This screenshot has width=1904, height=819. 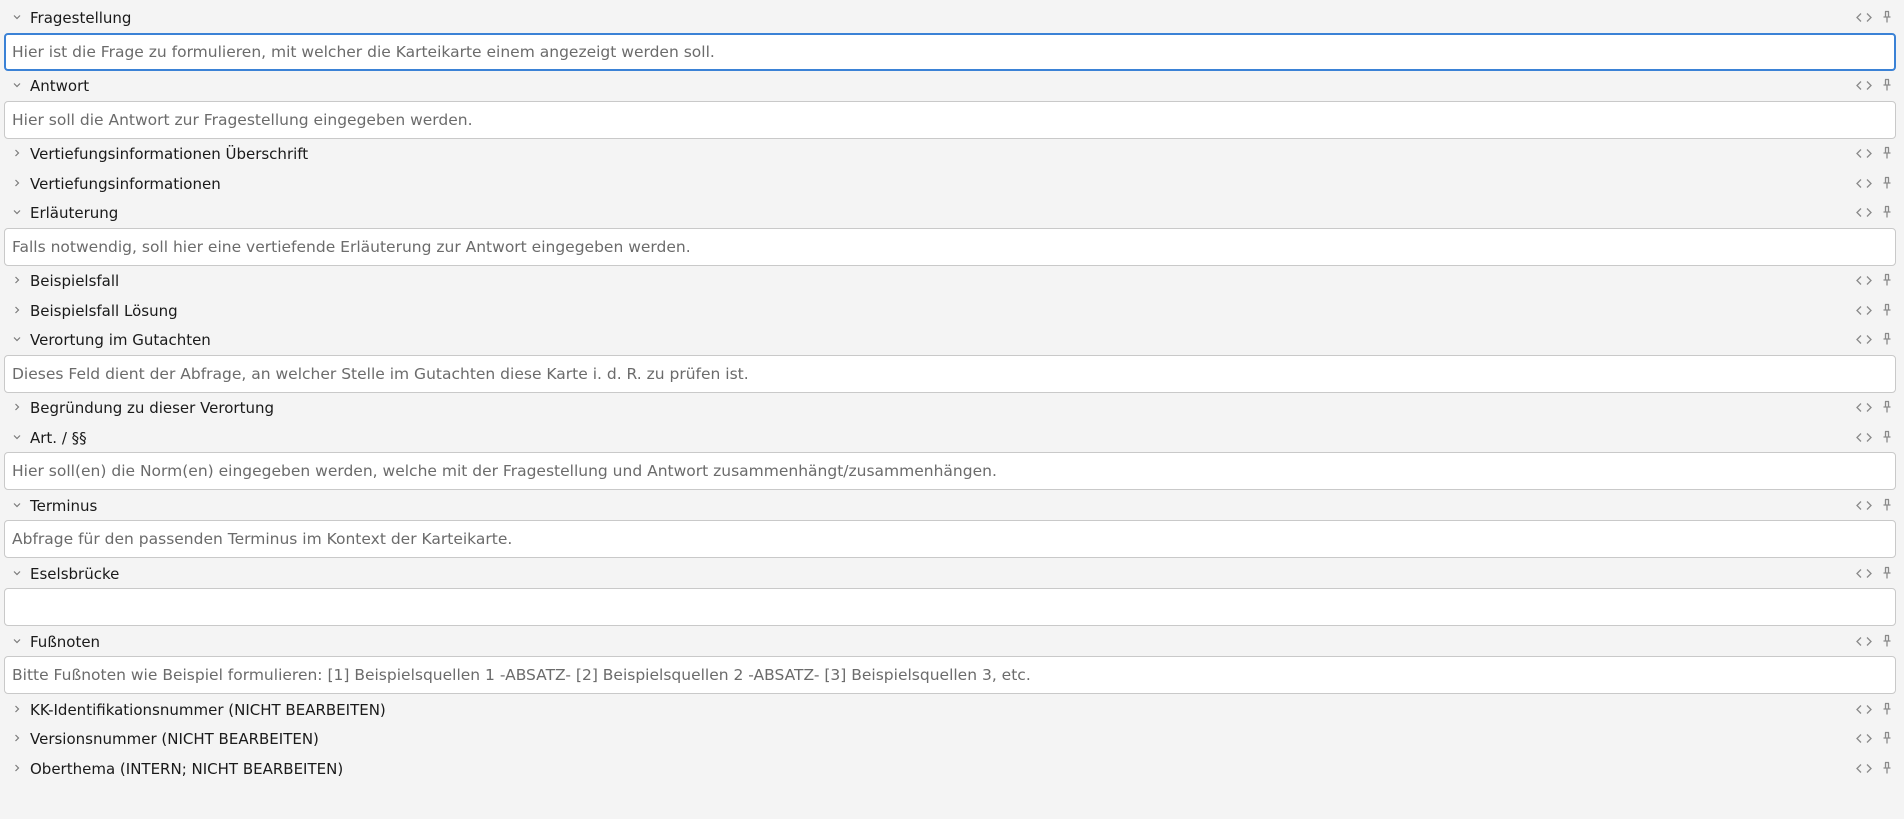 What do you see at coordinates (59, 86) in the screenshot?
I see `field-label: Antwort` at bounding box center [59, 86].